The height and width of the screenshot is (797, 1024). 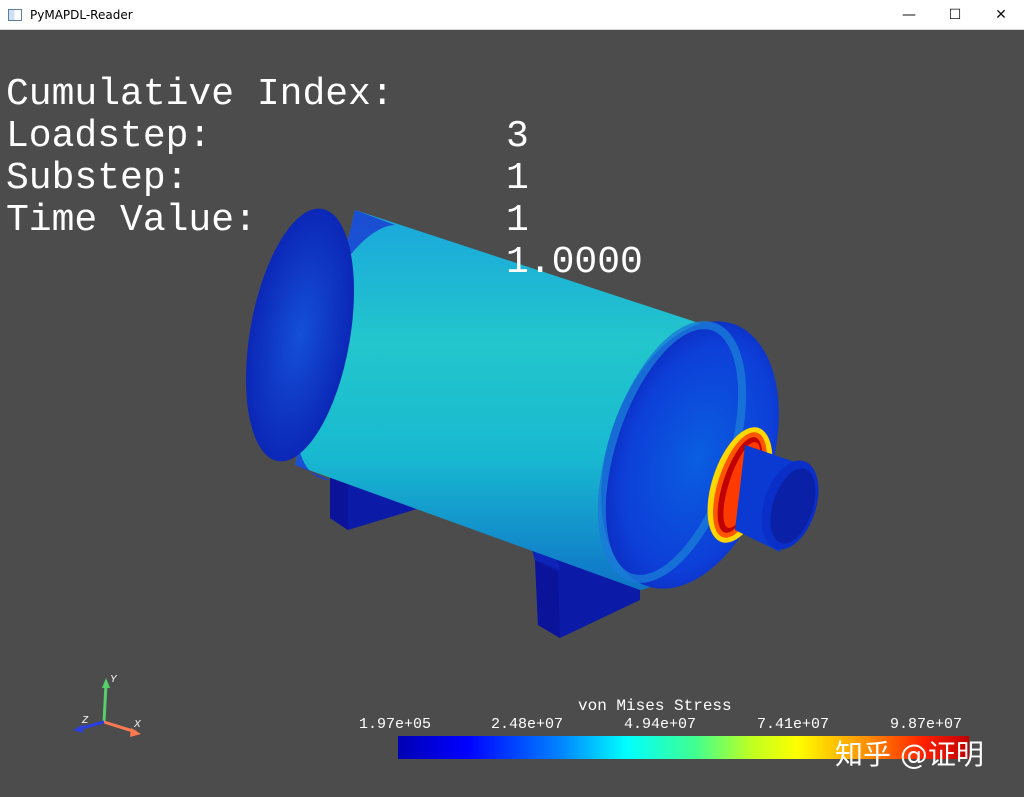 I want to click on info-row-time-value: Time Value: 1.0000, so click(x=74, y=179).